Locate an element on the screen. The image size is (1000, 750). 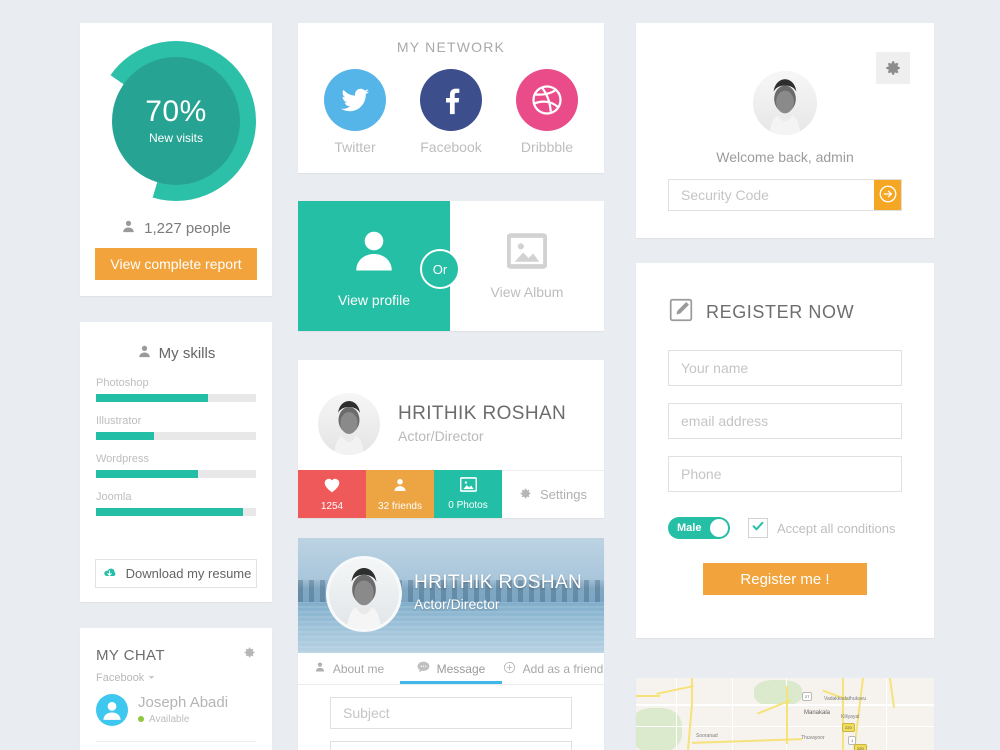
tab-about-me: About me is located at coordinates (349, 668).